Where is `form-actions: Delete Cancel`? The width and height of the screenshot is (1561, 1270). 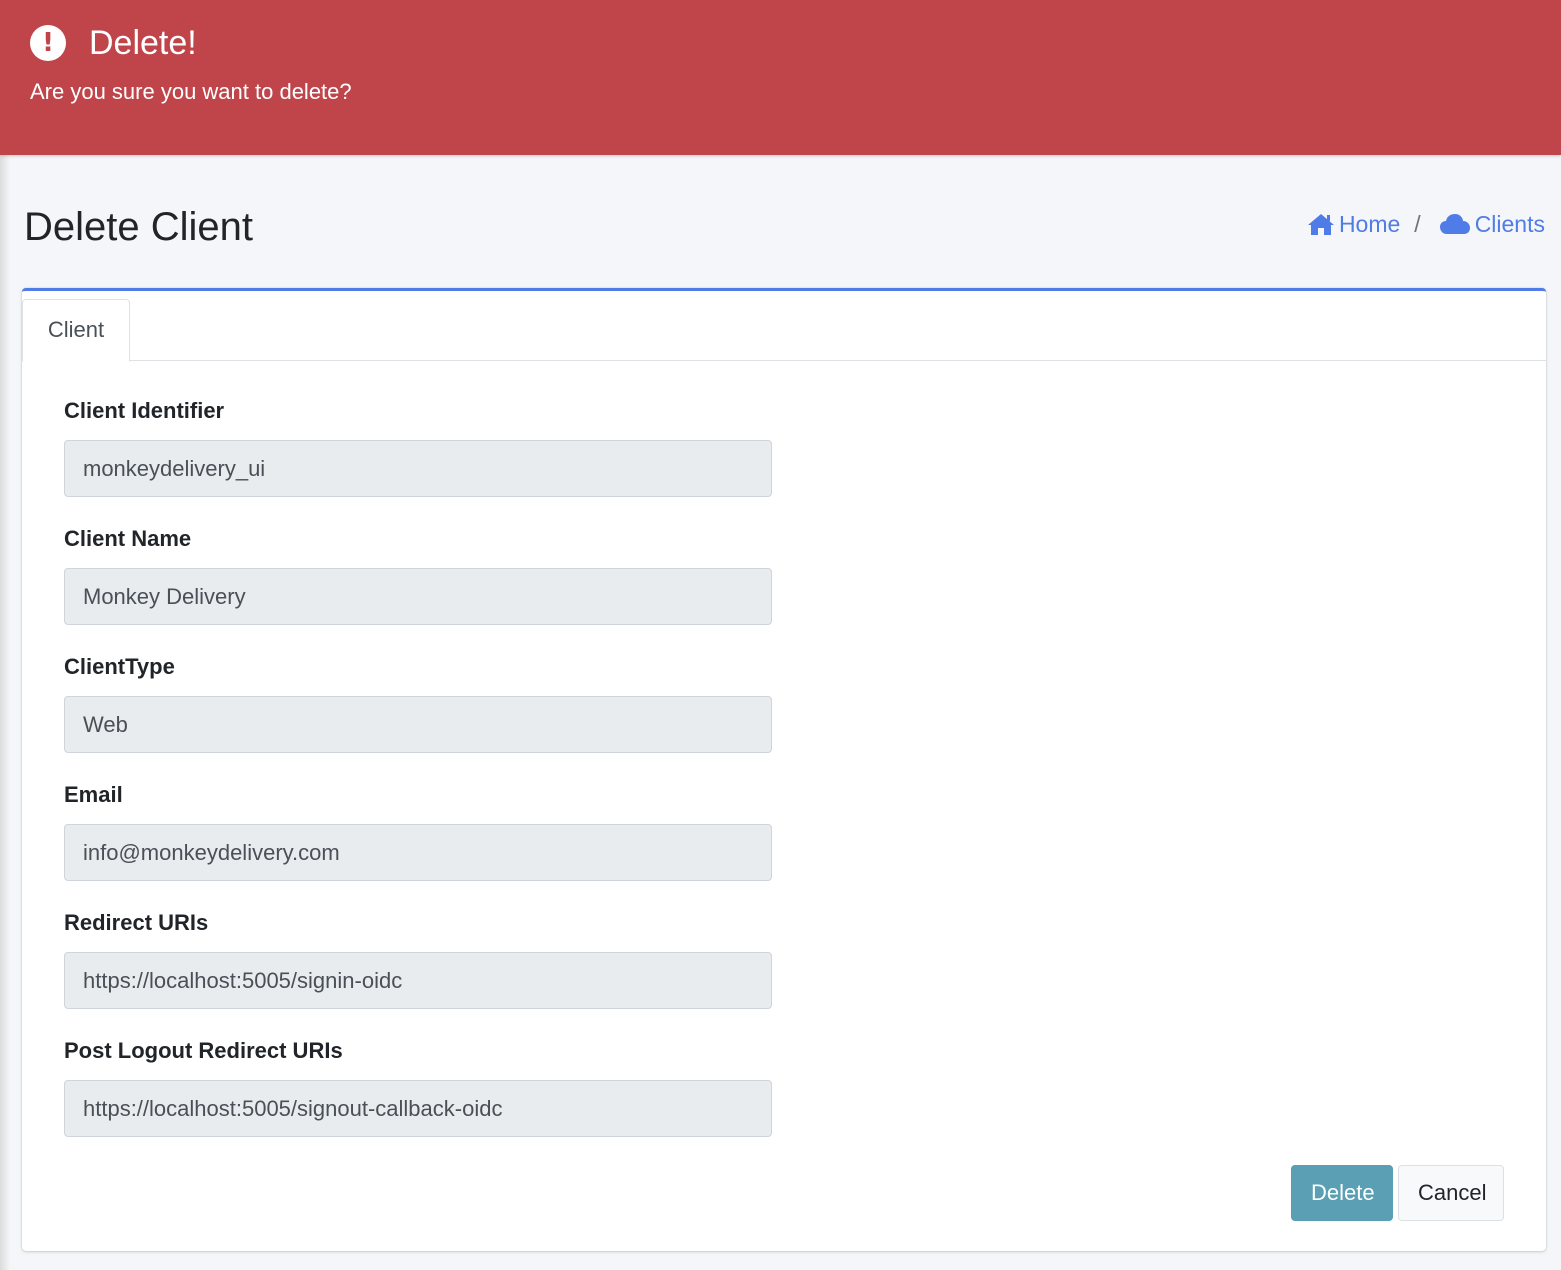 form-actions: Delete Cancel is located at coordinates (1397, 1193).